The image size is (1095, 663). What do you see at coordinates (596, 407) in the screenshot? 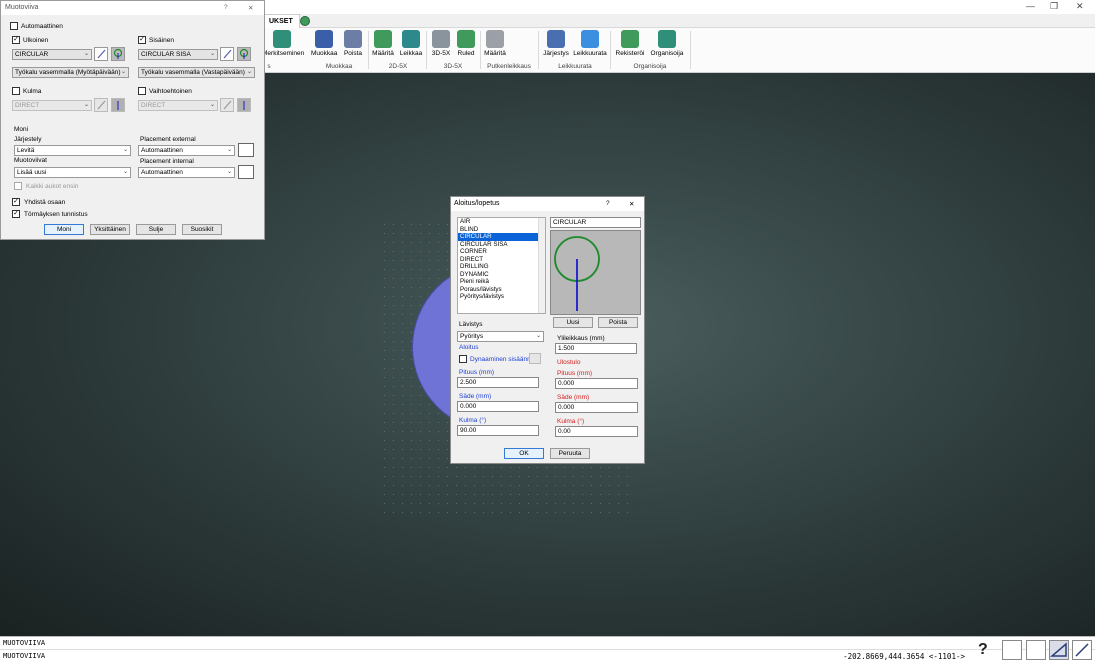
I see `sade-out-input: 0.000` at bounding box center [596, 407].